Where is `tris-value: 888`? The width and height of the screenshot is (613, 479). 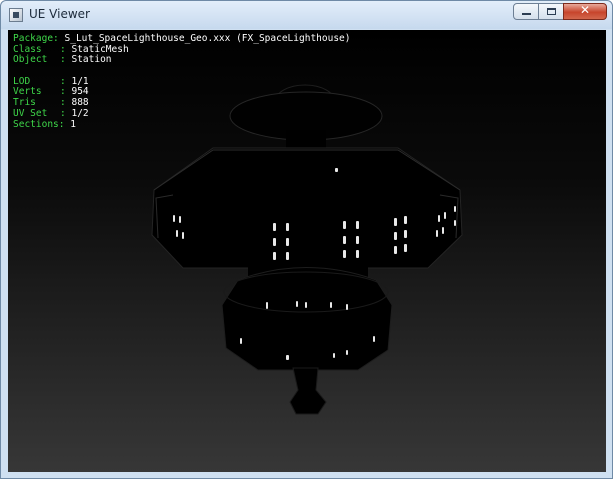
tris-value: 888 is located at coordinates (80, 103).